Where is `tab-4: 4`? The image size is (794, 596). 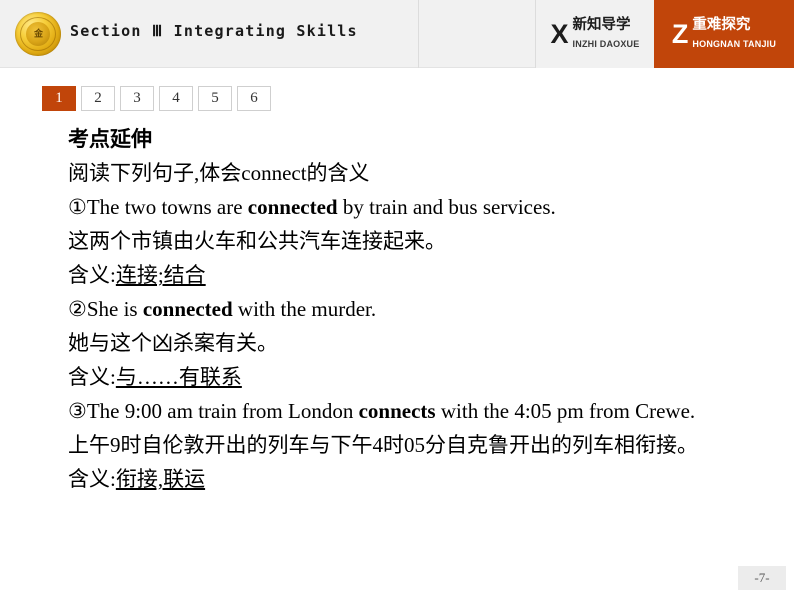
tab-4: 4 is located at coordinates (176, 98).